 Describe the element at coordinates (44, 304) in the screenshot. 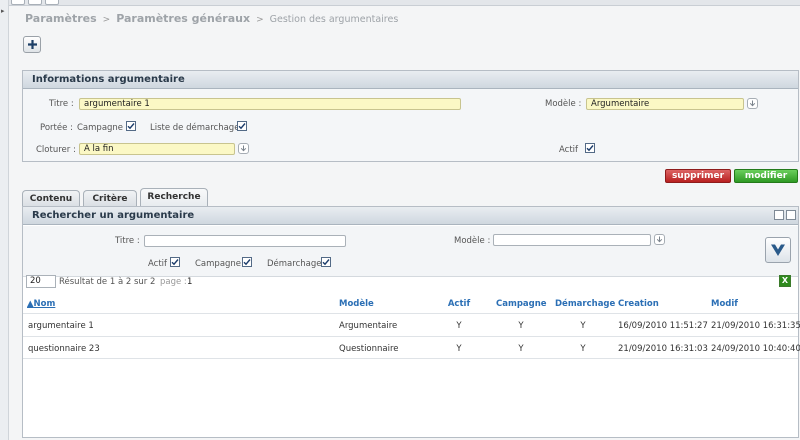

I see `column-header-nom-label: Nom` at that location.